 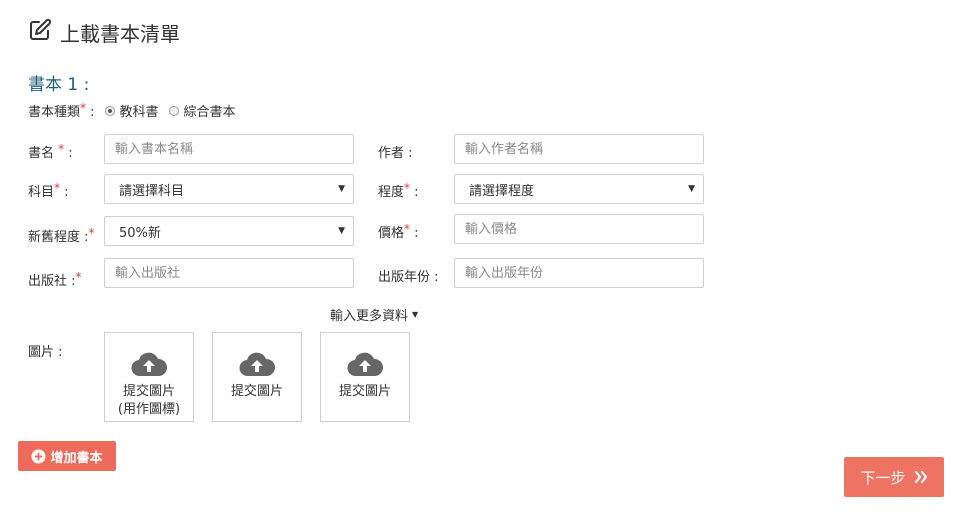 I want to click on images-label: 圖片 :, so click(x=45, y=352).